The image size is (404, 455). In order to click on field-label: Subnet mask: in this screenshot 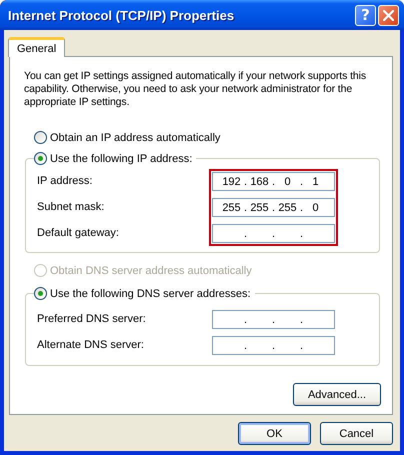, I will do `click(71, 207)`.